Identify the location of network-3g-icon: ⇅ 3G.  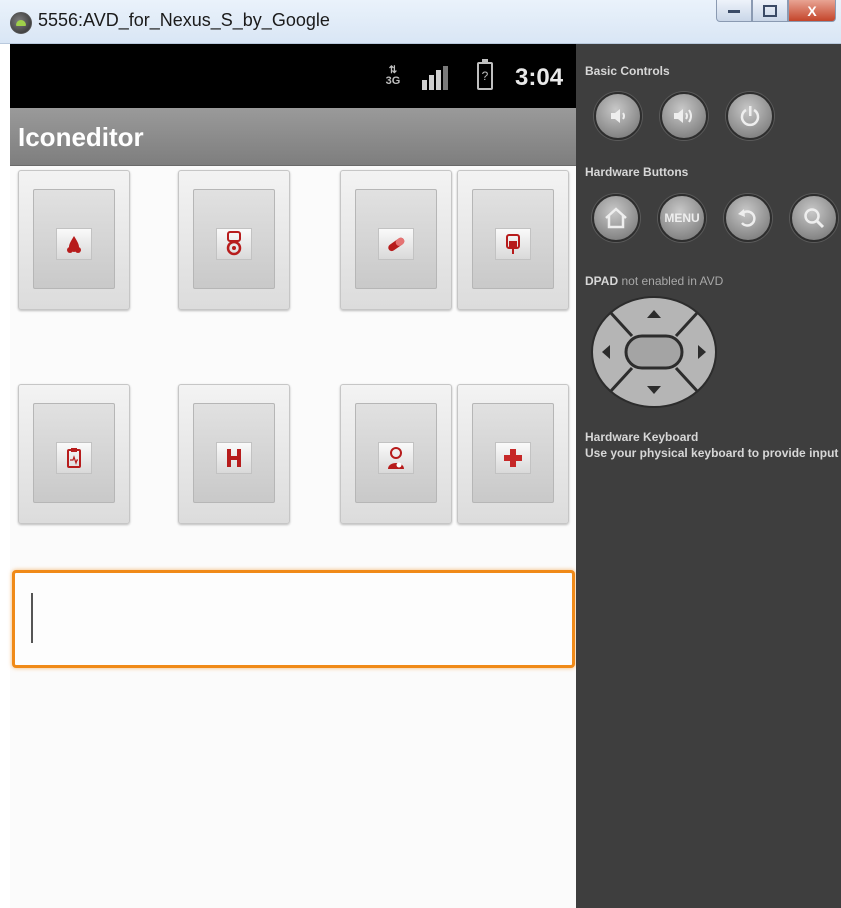
(393, 76).